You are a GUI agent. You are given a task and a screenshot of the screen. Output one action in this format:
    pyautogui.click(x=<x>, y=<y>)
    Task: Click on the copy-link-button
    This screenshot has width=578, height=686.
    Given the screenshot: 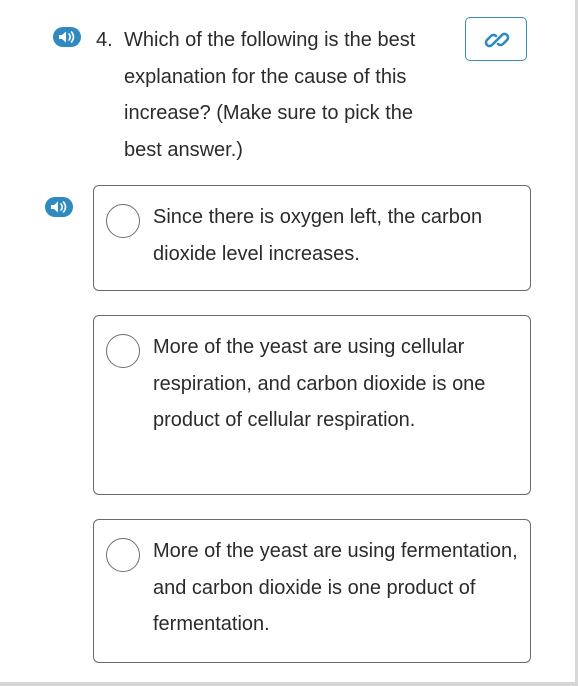 What is the action you would take?
    pyautogui.click(x=496, y=39)
    